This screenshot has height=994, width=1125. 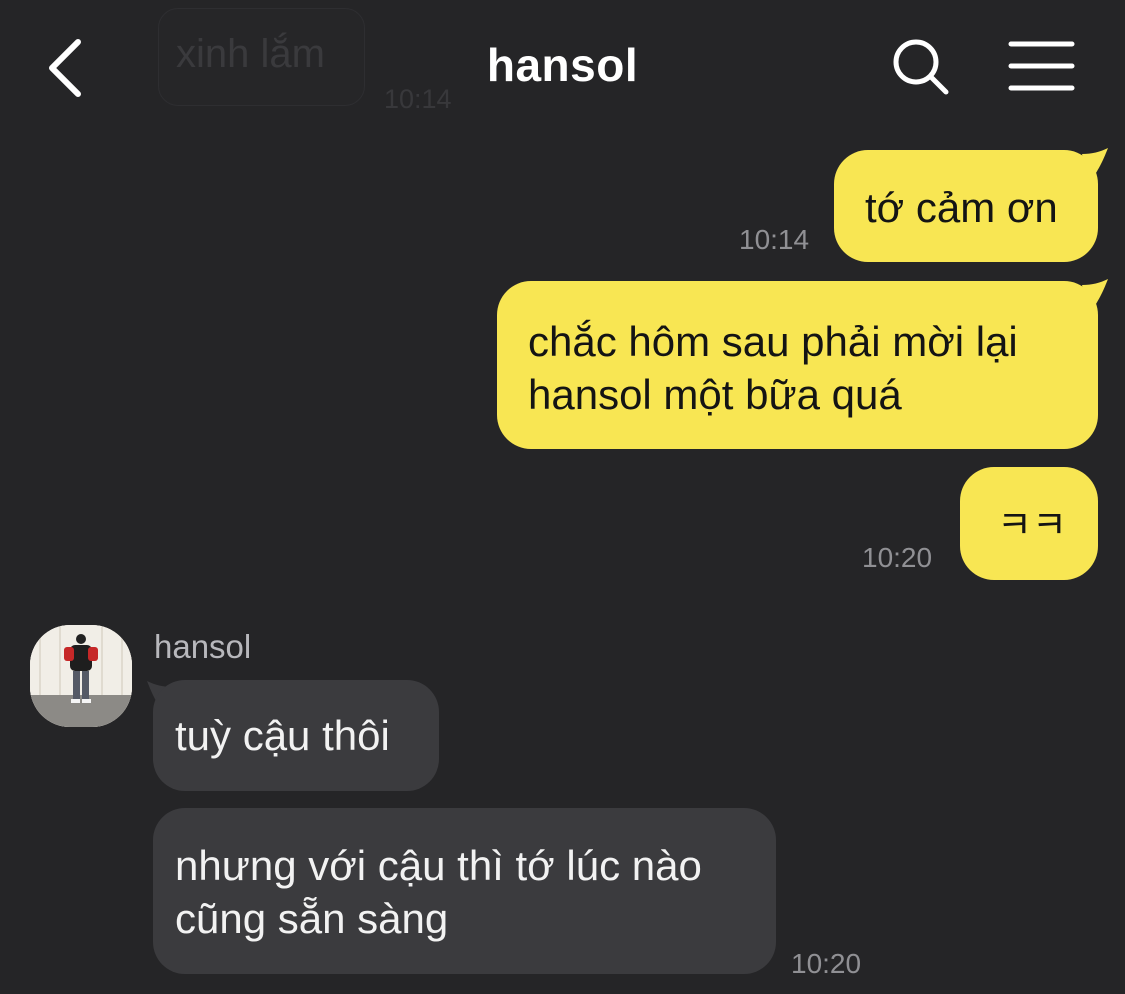 I want to click on chat-header: hansol, so click(x=562, y=65).